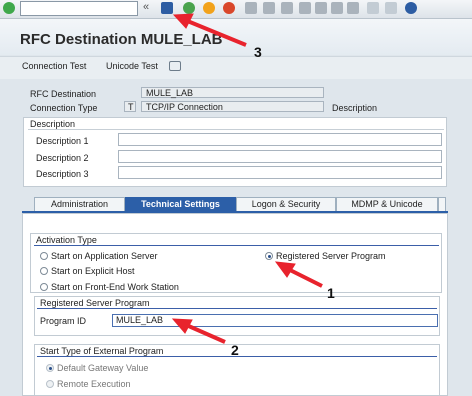 Image resolution: width=472 pixels, height=396 pixels. I want to click on annotation-2: 2, so click(235, 350).